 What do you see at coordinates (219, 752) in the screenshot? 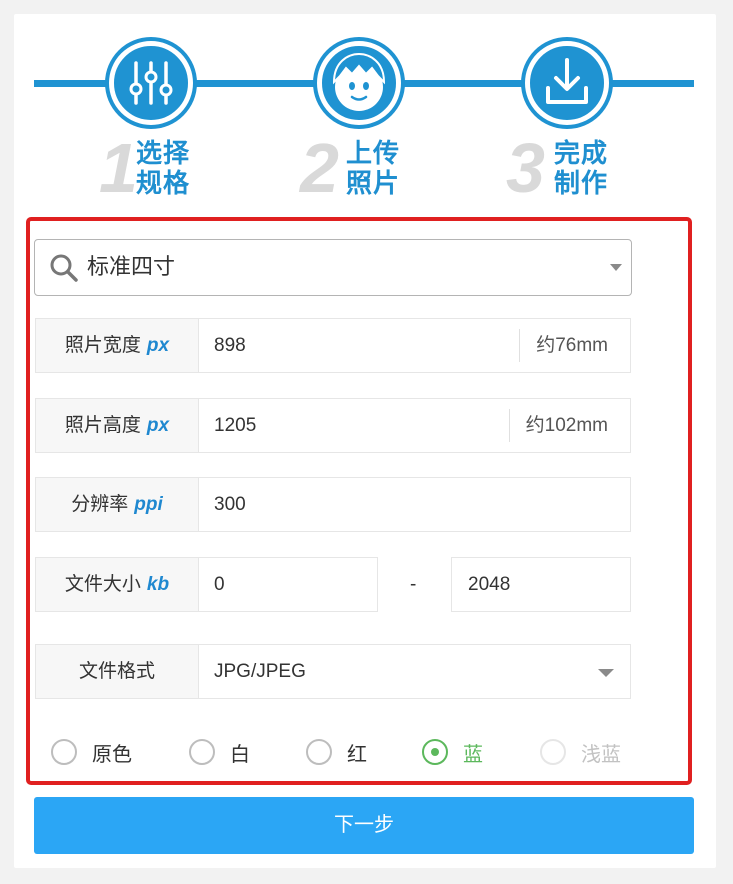
I see `bg-color-white-radio: 白` at bounding box center [219, 752].